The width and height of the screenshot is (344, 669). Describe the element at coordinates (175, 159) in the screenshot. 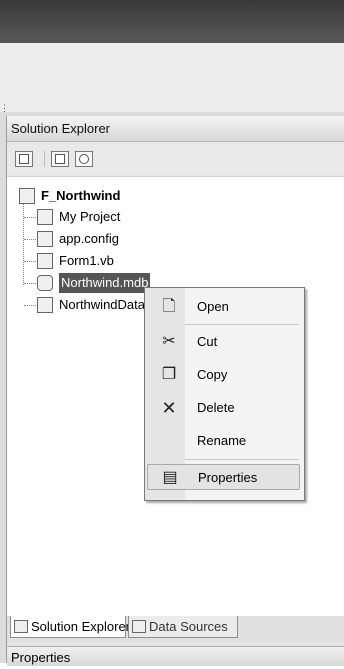

I see `solution-explorer-toolbar` at that location.